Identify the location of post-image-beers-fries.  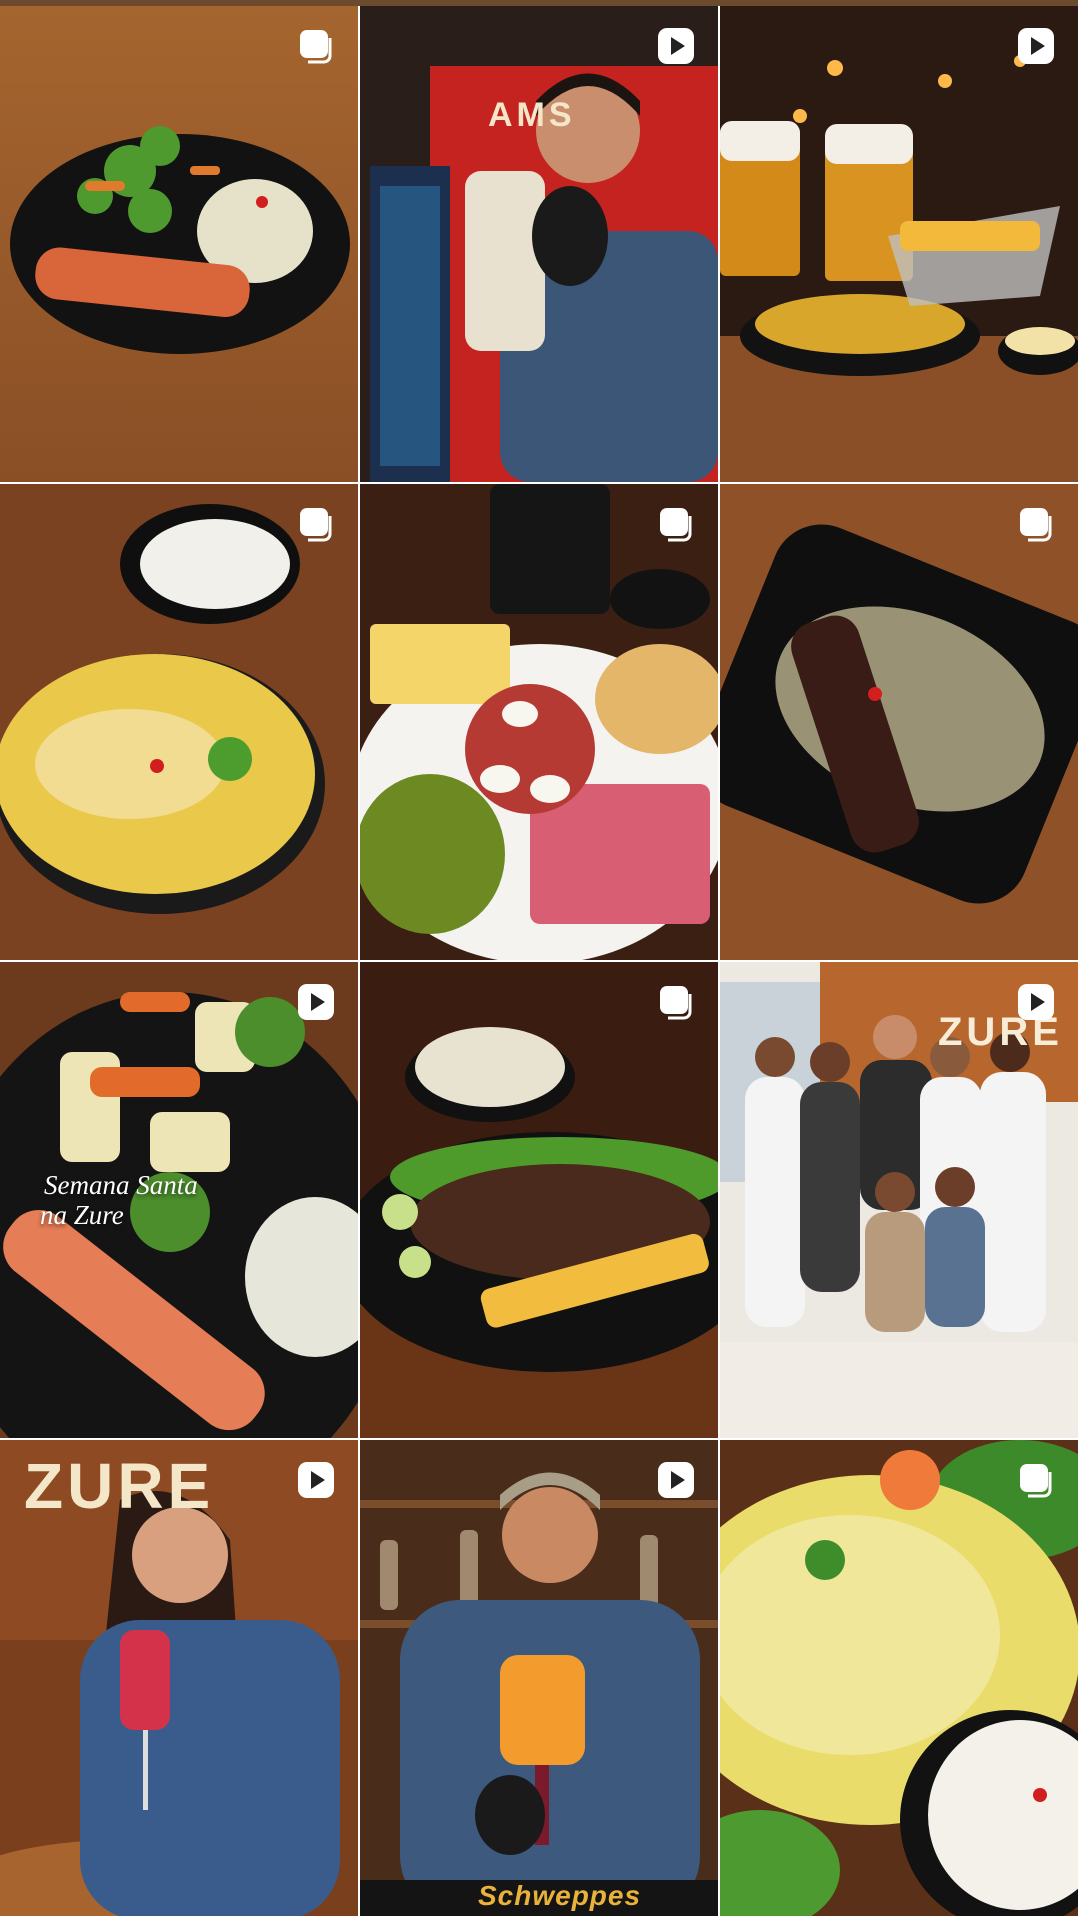
(899, 244).